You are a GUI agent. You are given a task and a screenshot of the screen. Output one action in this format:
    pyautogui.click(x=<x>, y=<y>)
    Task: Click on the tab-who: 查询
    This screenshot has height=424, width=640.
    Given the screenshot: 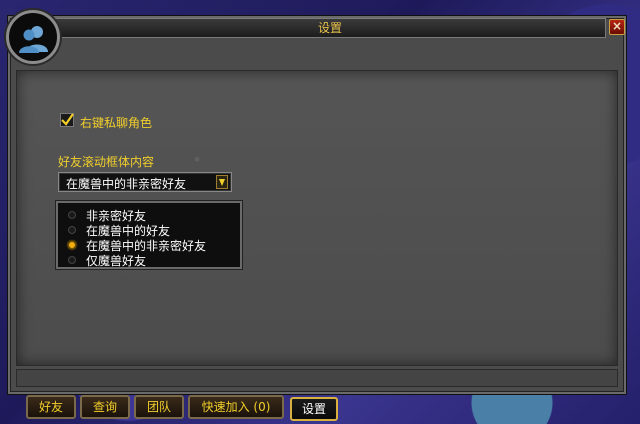 What is the action you would take?
    pyautogui.click(x=105, y=407)
    